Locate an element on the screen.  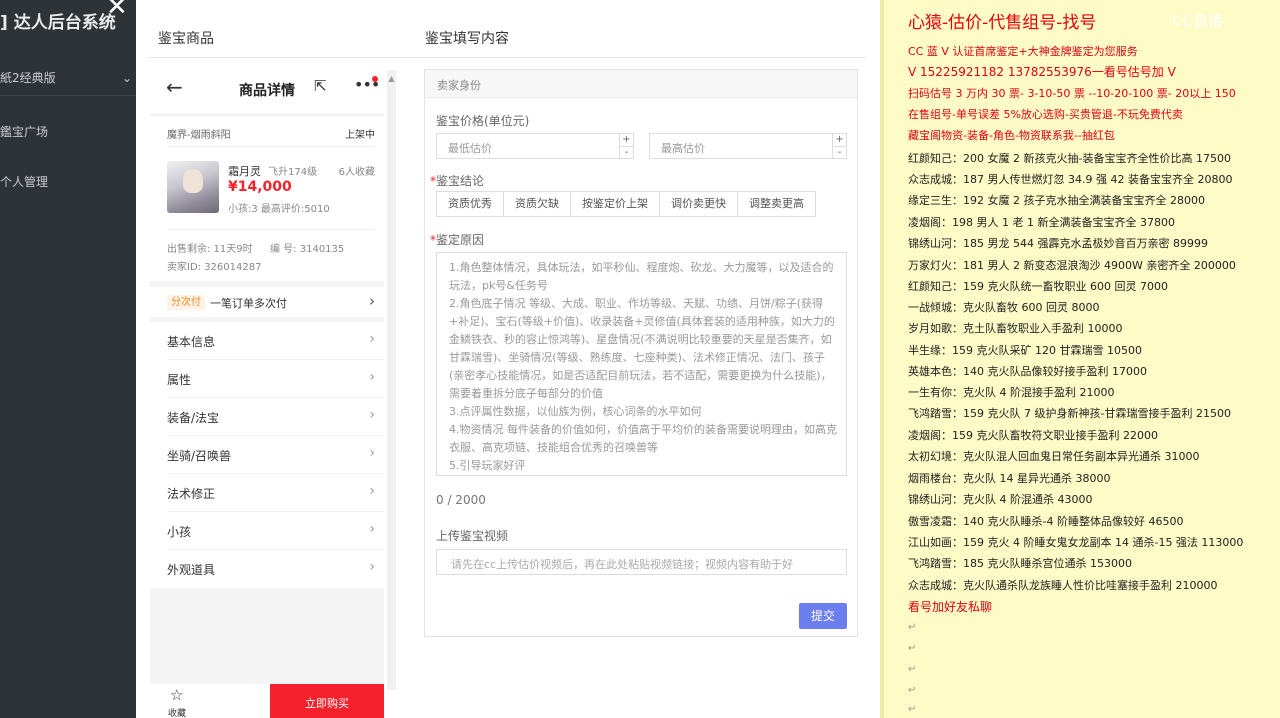
sidebar-item-plaza: 鑑宝广场 is located at coordinates (24, 131).